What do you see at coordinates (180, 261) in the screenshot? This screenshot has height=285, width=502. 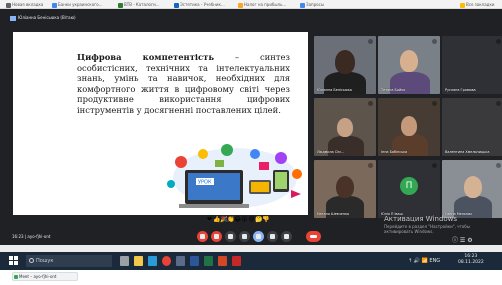 I see `store-icon` at bounding box center [180, 261].